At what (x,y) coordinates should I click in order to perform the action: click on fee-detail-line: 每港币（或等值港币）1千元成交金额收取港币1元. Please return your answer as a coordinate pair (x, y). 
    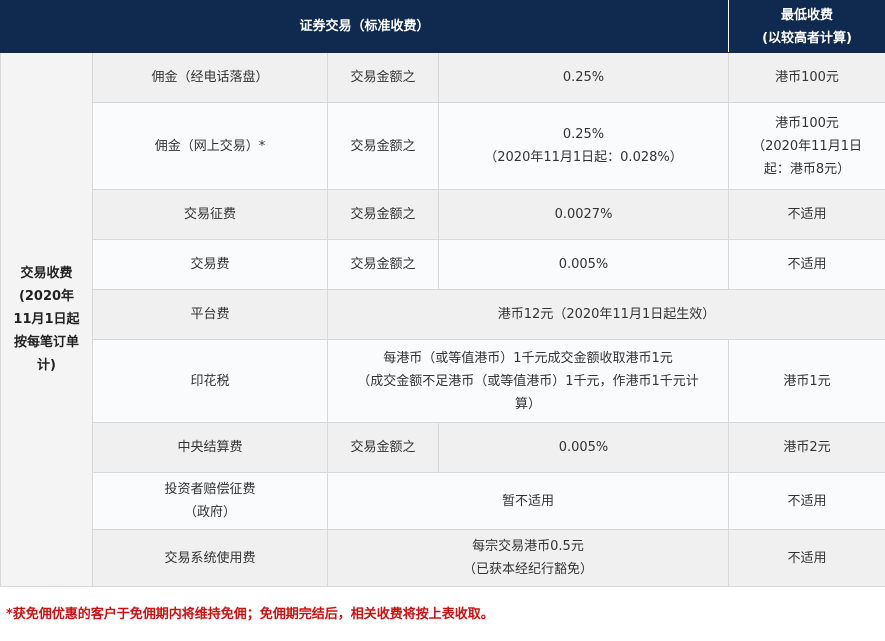
    Looking at the image, I should click on (528, 358).